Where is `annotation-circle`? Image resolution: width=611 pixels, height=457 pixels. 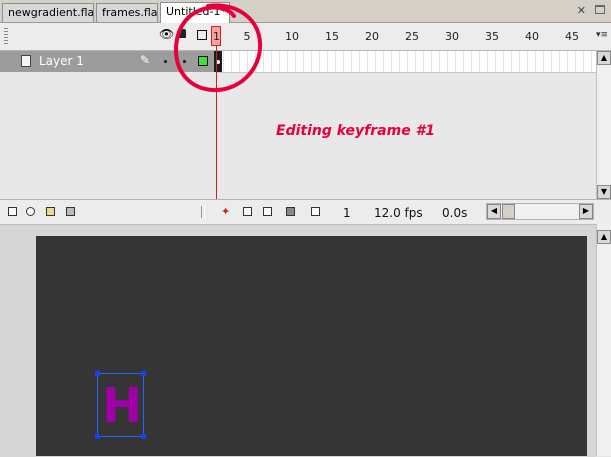
annotation-circle is located at coordinates (218, 48).